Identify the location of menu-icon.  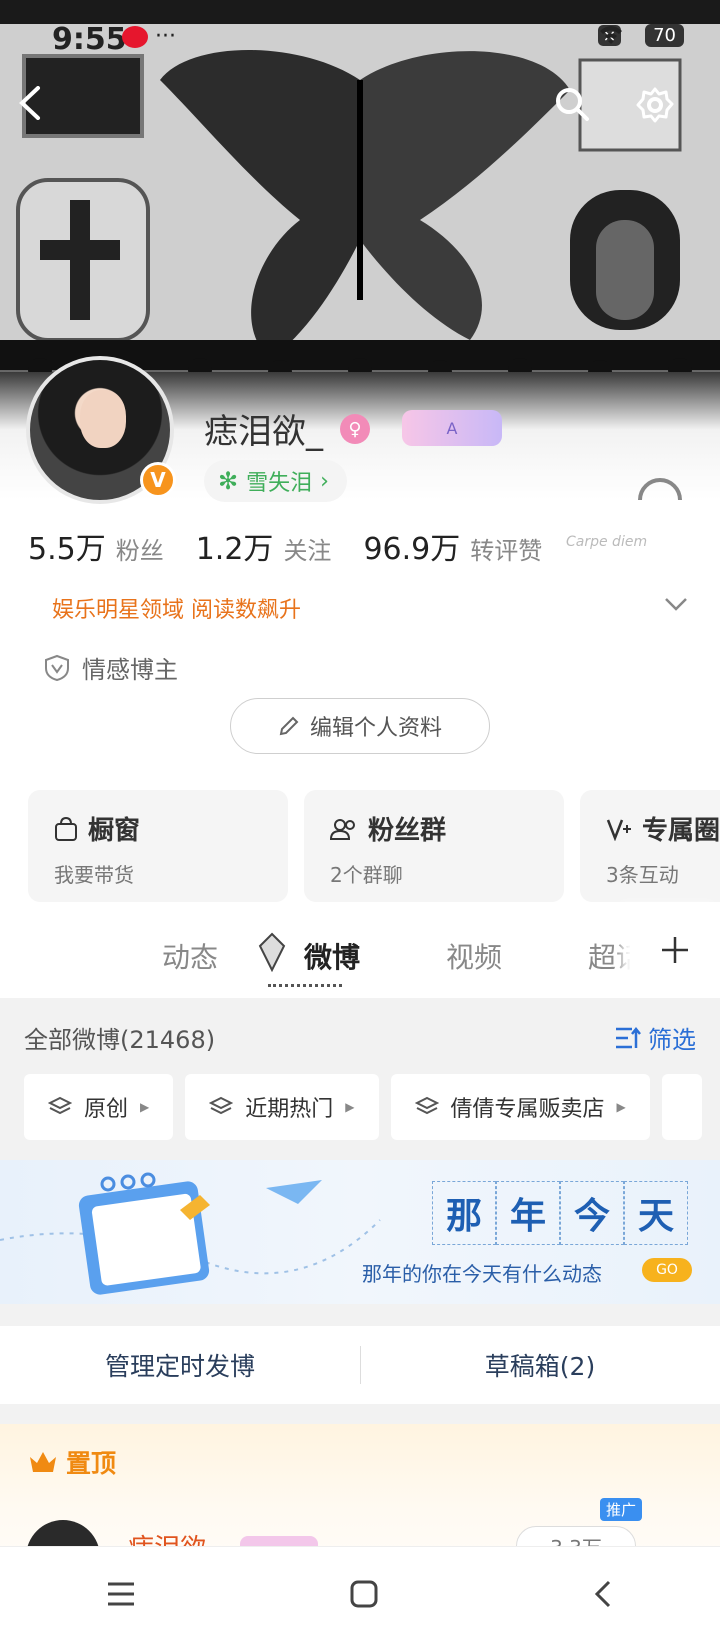
(121, 1594).